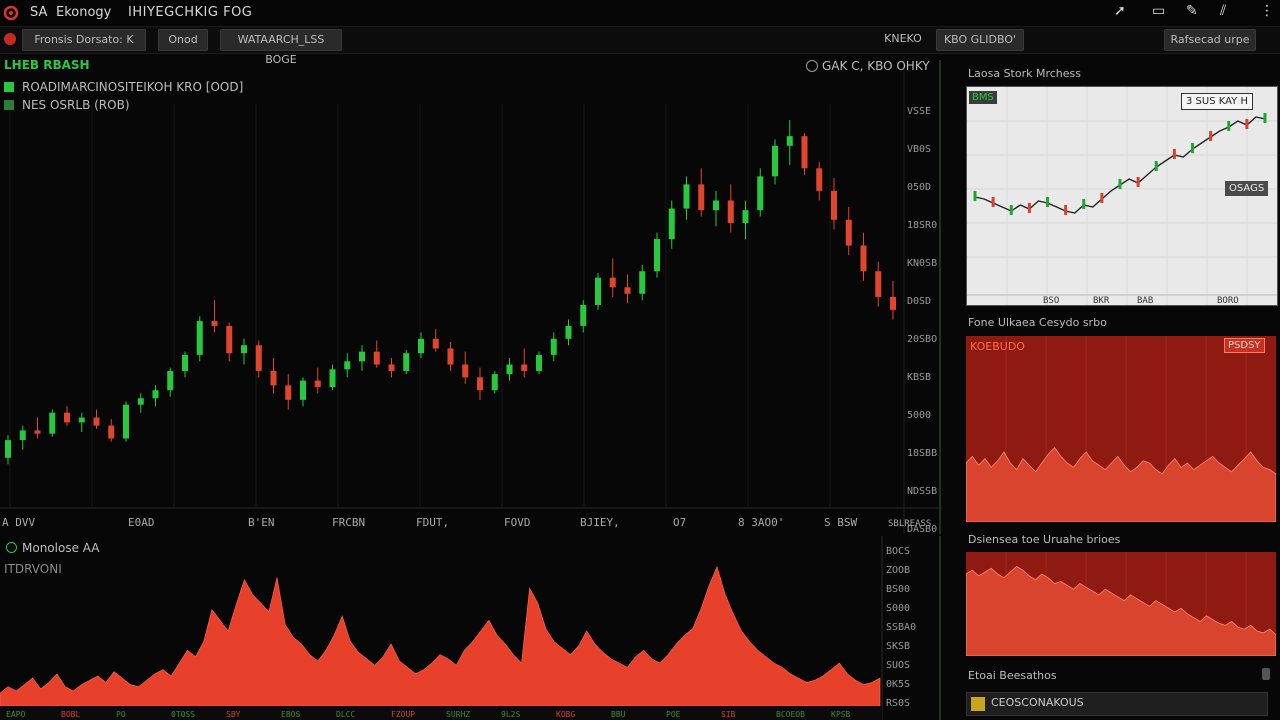 This screenshot has width=1280, height=720. I want to click on y-tick-label: 20SBO, so click(922, 339).